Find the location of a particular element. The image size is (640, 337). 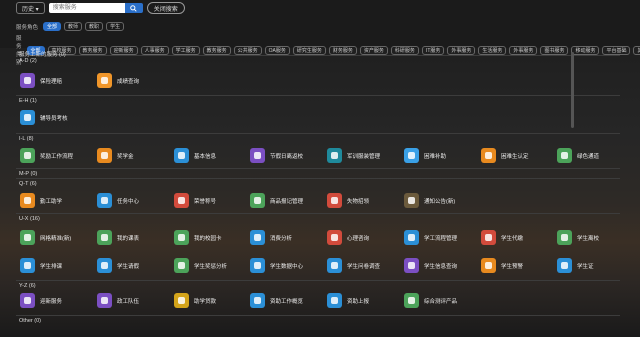

category-chip: 移动服务 is located at coordinates (585, 50).